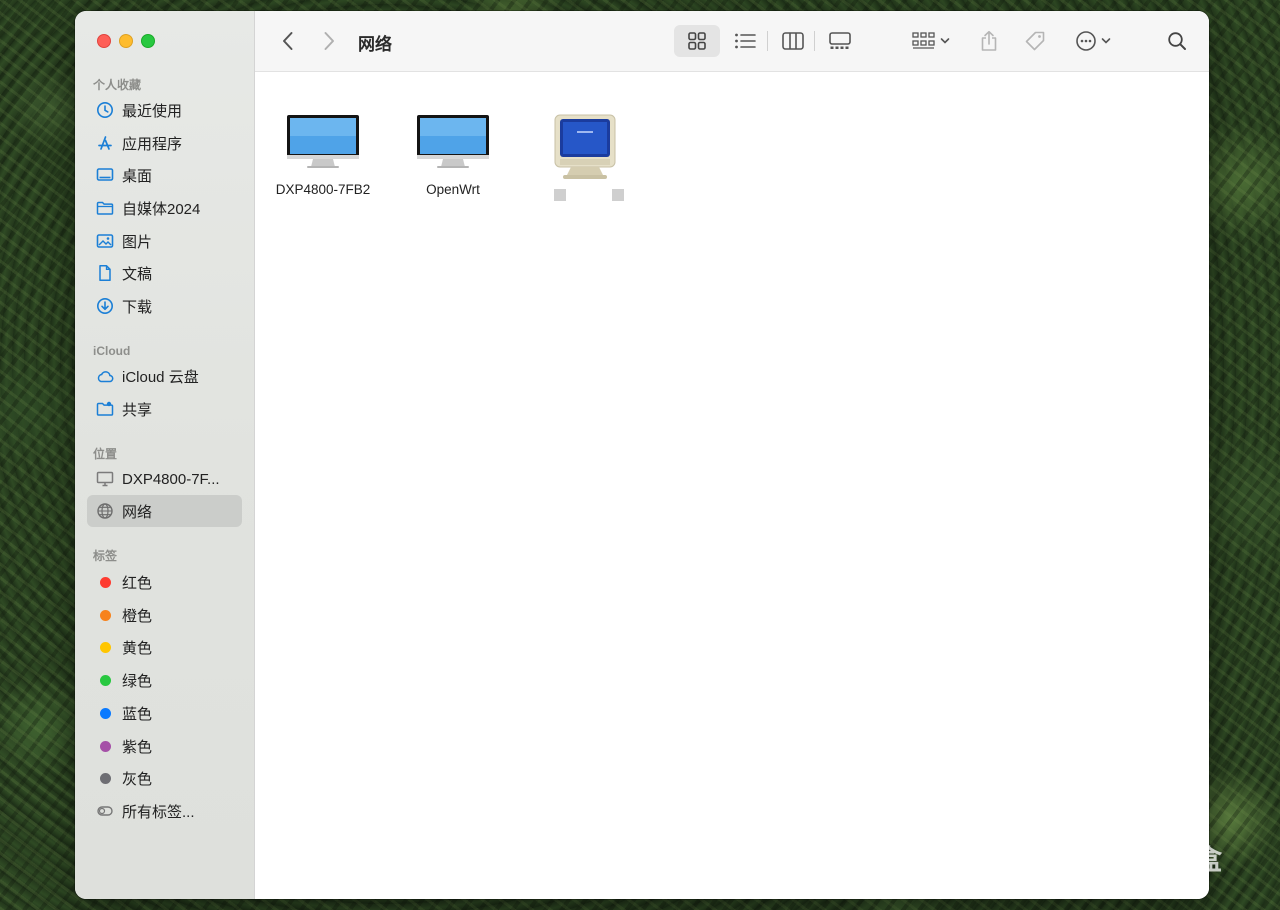 This screenshot has width=1280, height=910. Describe the element at coordinates (105, 175) in the screenshot. I see `desktop-icon` at that location.